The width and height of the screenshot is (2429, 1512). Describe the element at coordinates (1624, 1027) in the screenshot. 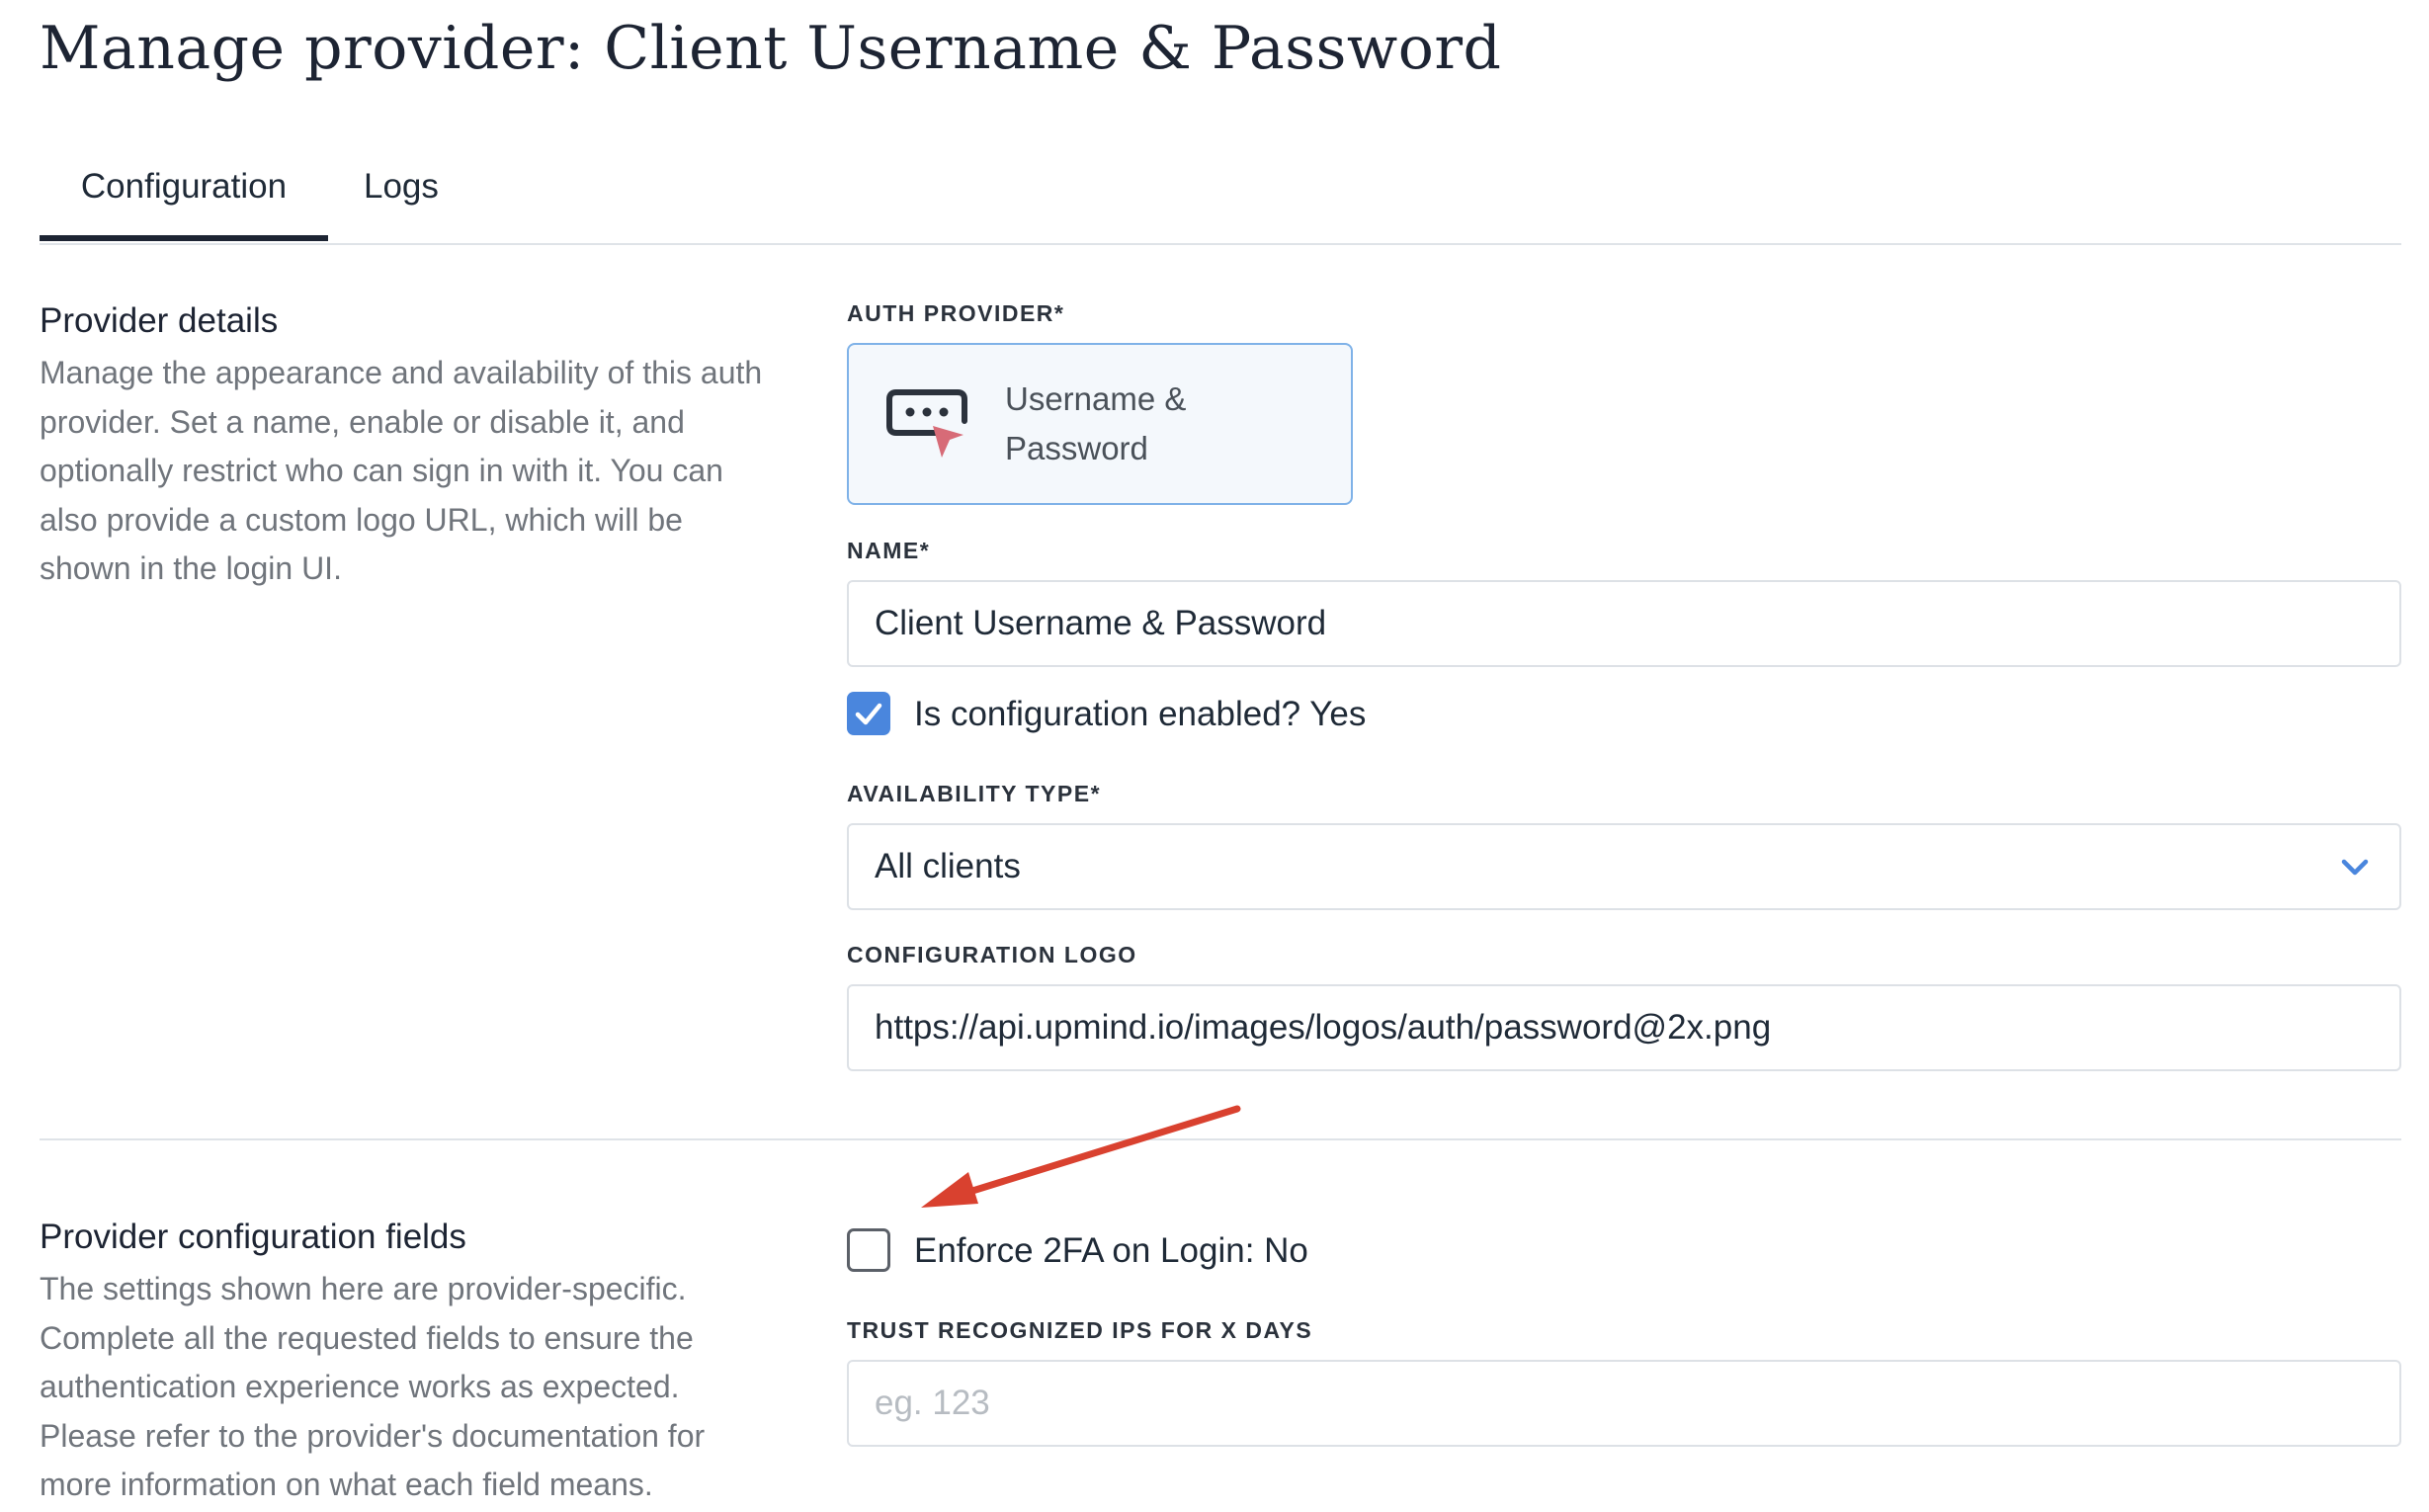

I see `configuration-logo-input` at that location.